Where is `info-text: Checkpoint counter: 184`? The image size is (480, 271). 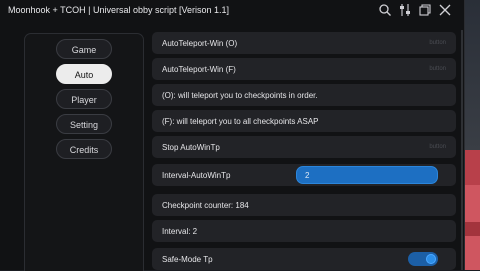 info-text: Checkpoint counter: 184 is located at coordinates (205, 205).